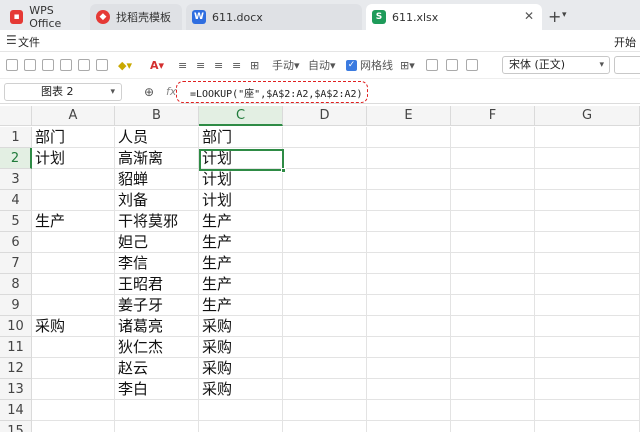  Describe the element at coordinates (73, 200) in the screenshot. I see `cell-a4` at that location.